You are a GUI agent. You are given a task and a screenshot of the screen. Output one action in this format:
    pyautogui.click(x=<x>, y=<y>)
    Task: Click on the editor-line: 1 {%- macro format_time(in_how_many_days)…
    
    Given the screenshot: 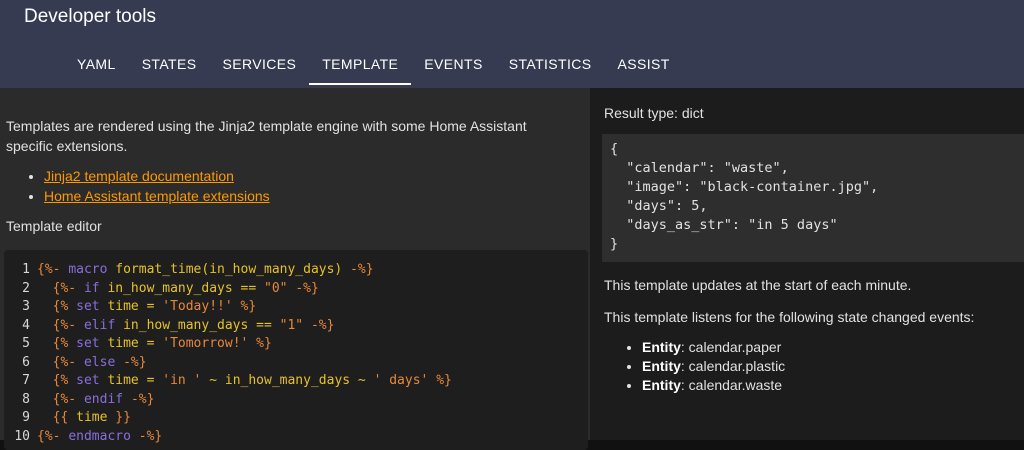 What is the action you would take?
    pyautogui.click(x=188, y=270)
    